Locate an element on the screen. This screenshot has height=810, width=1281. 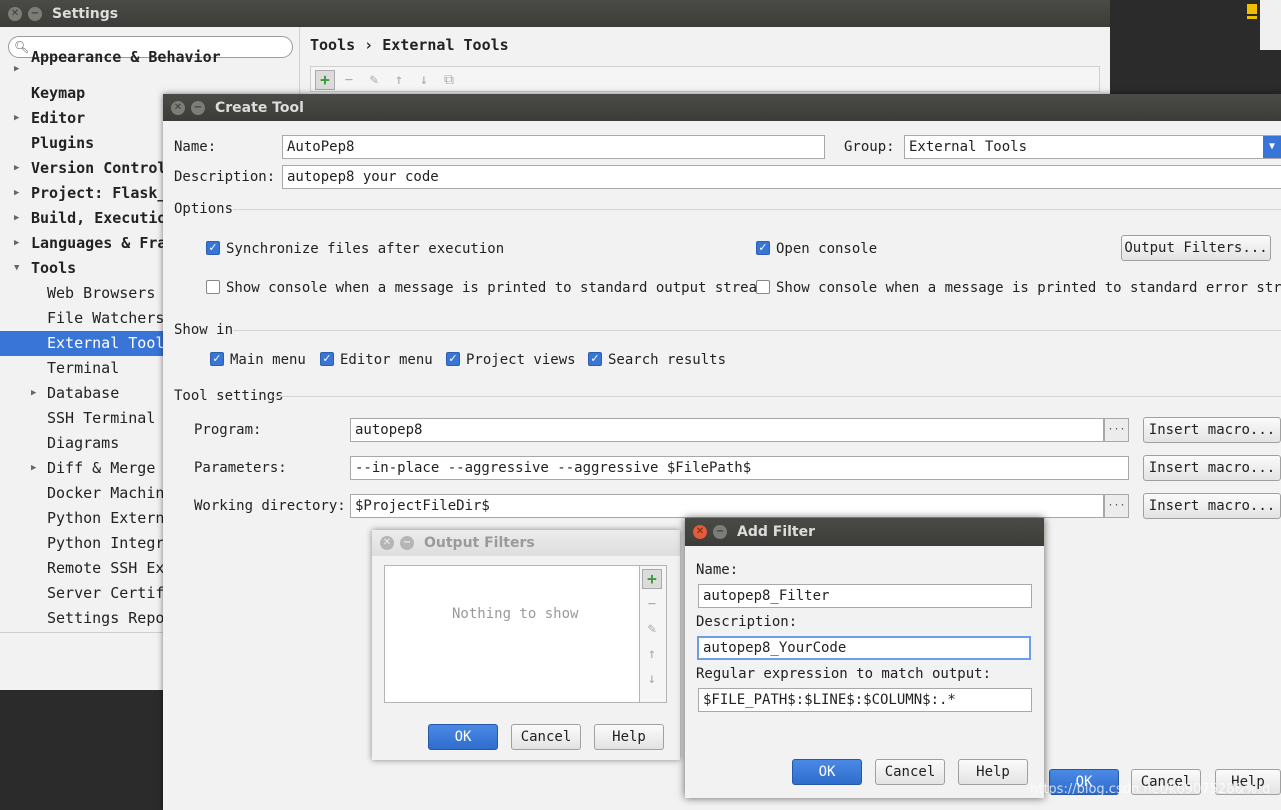
sidebar-item-label: SSH Terminal is located at coordinates (101, 418).